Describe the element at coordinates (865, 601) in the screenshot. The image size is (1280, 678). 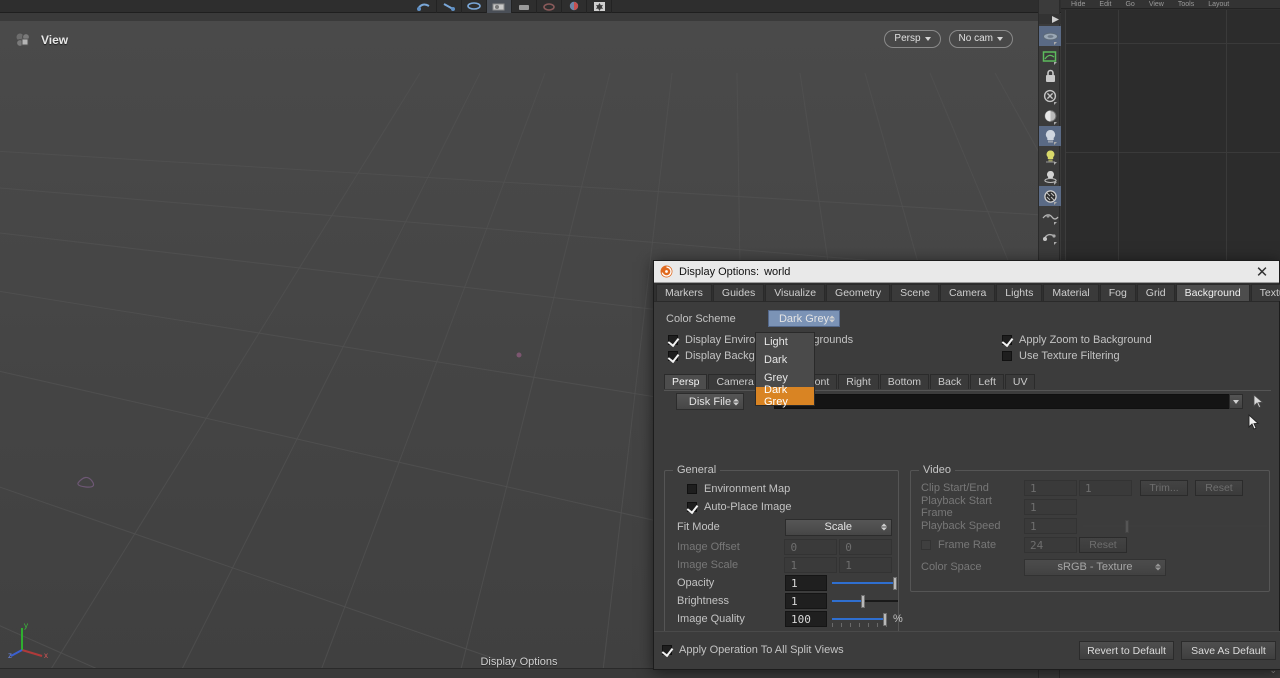
I see `brightness-slider` at that location.